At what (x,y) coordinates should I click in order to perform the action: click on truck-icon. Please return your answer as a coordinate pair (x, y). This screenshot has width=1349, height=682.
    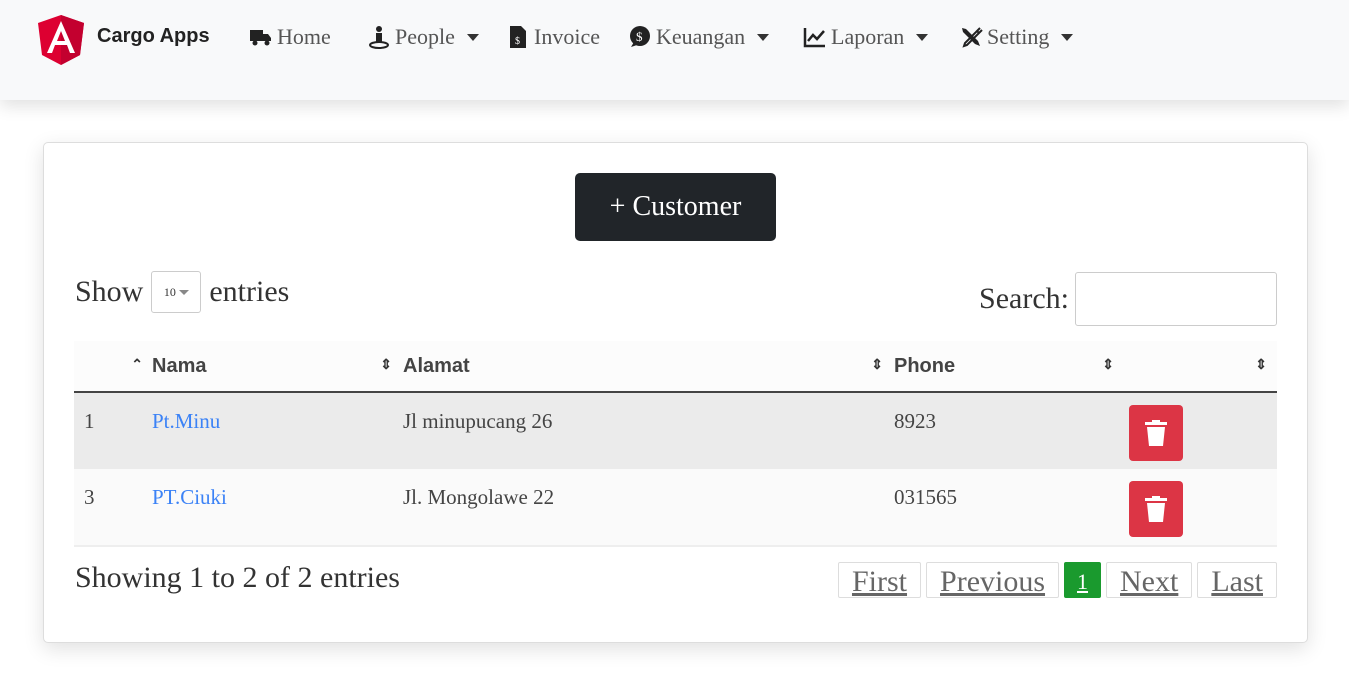
    Looking at the image, I should click on (260, 38).